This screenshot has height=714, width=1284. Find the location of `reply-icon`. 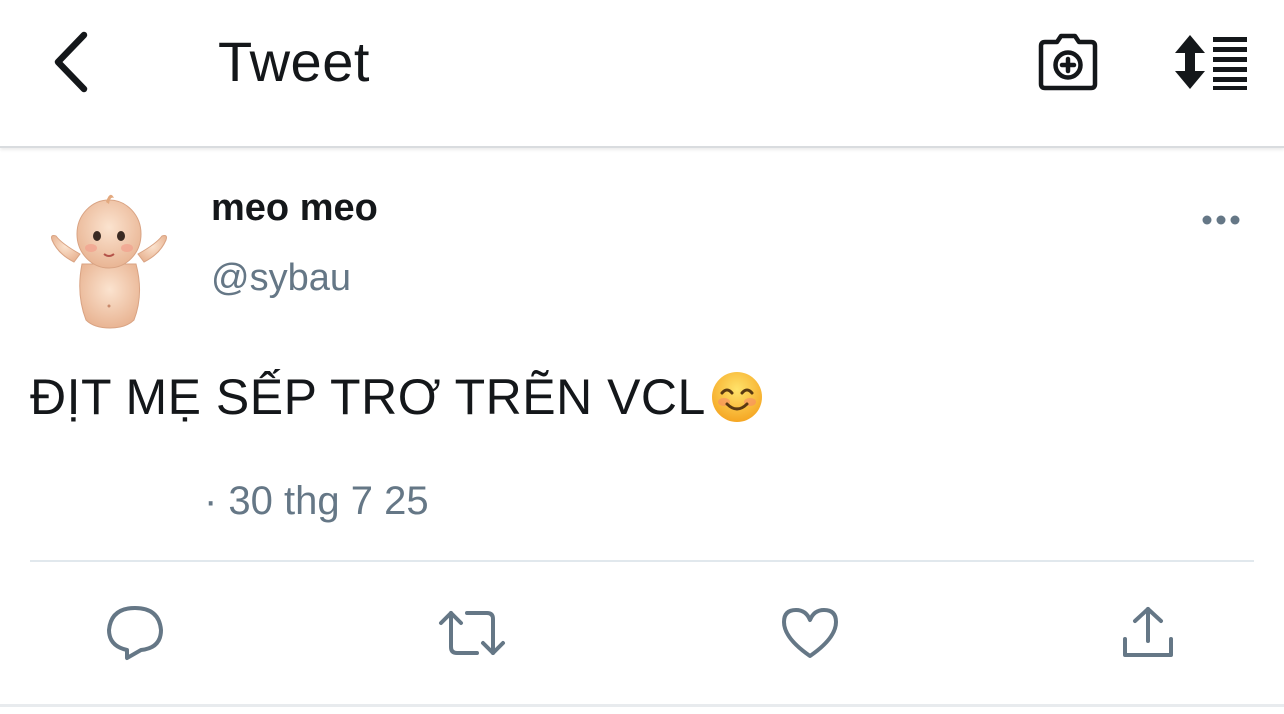

reply-icon is located at coordinates (135, 633).